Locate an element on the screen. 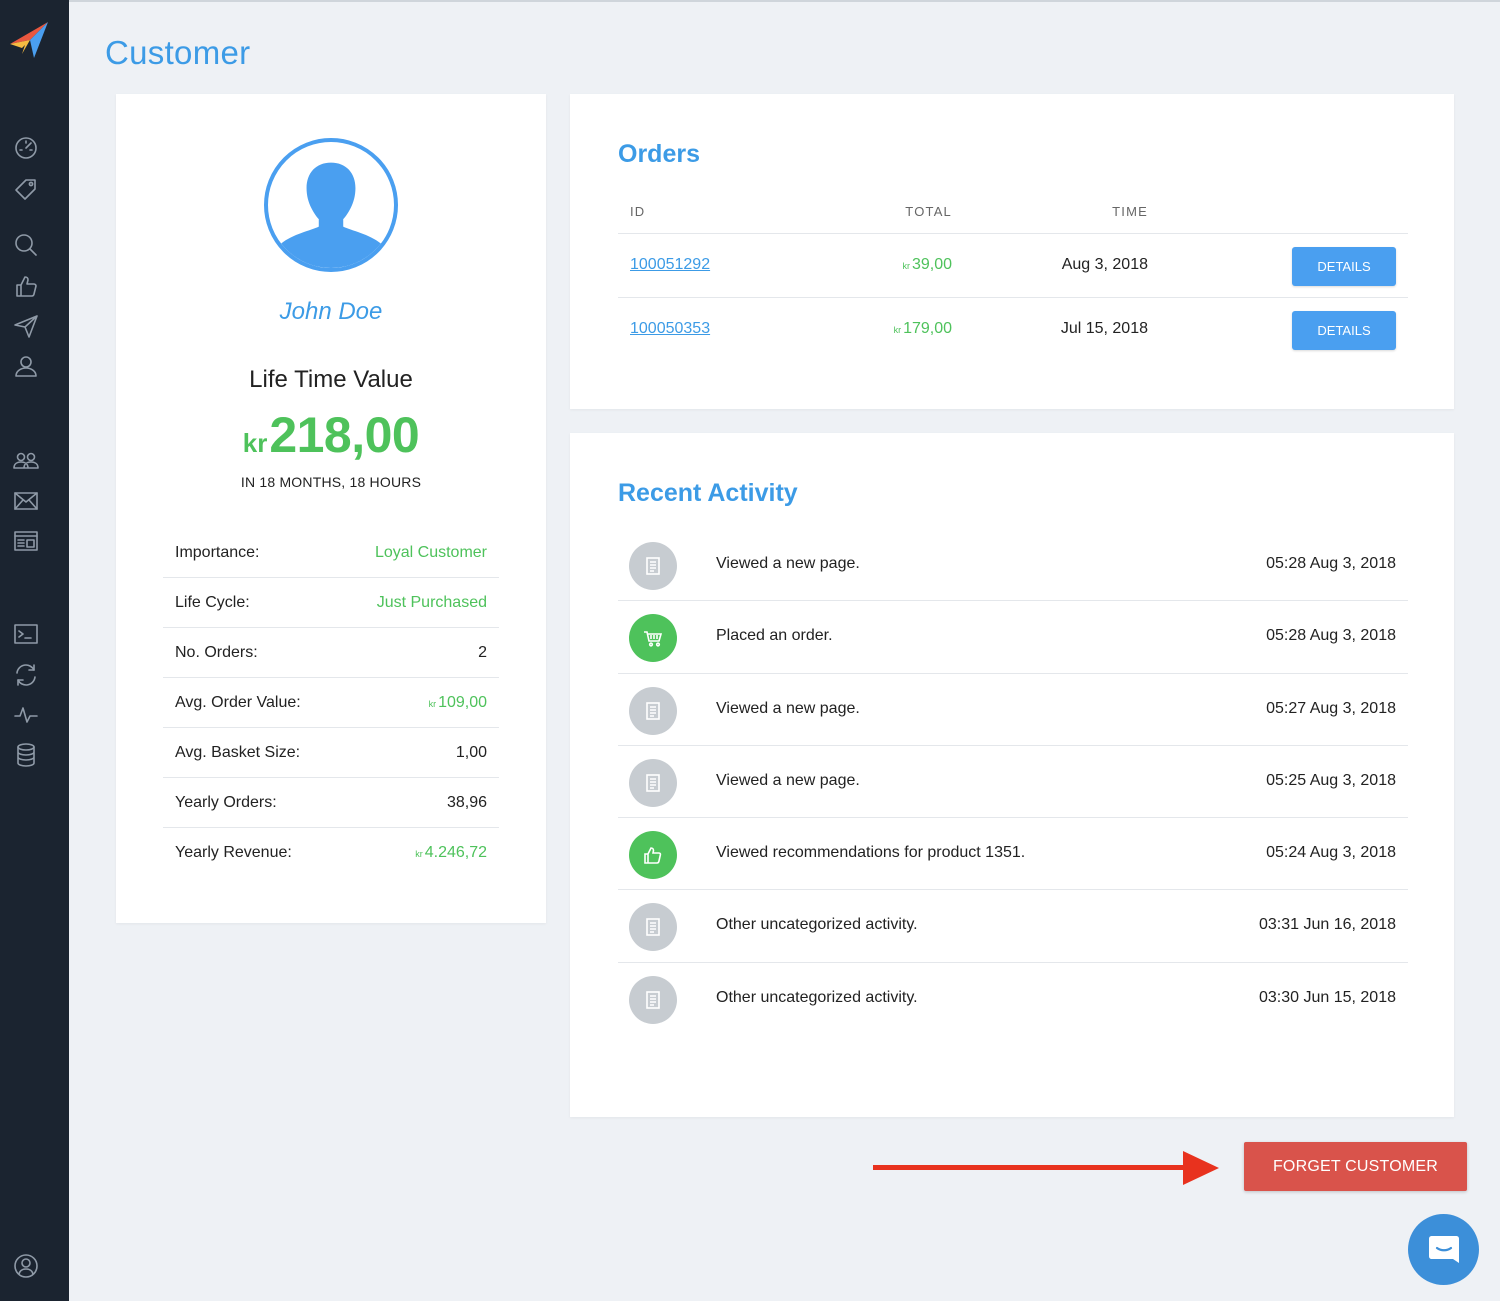 The height and width of the screenshot is (1301, 1500). stat-row-avg-order-value: Avg. Order Value: kr 109,00 is located at coordinates (331, 703).